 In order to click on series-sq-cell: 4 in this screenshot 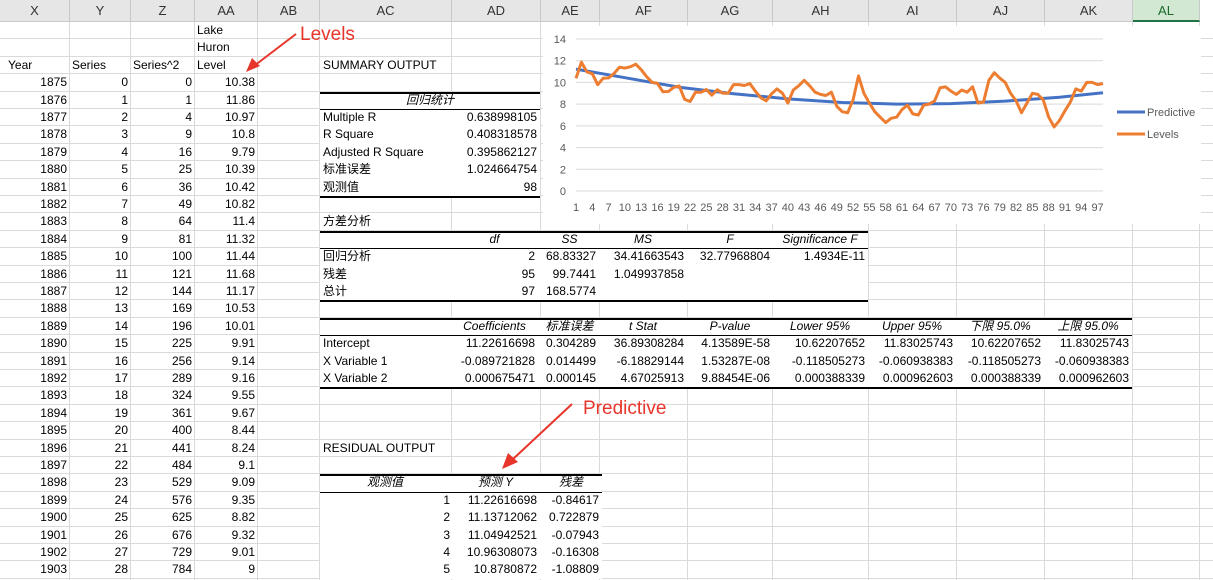, I will do `click(161, 117)`.